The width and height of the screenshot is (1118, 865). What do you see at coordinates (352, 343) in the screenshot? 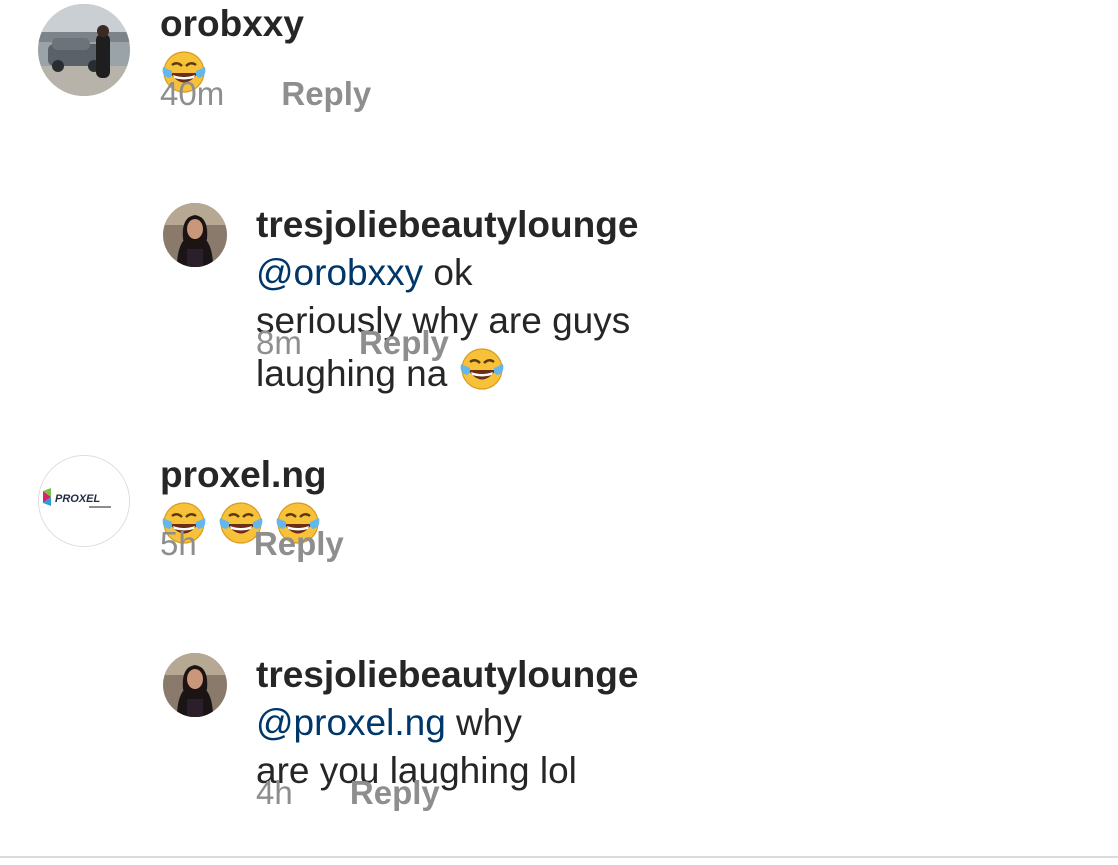
I see `comment-meta: 8m Reply` at bounding box center [352, 343].